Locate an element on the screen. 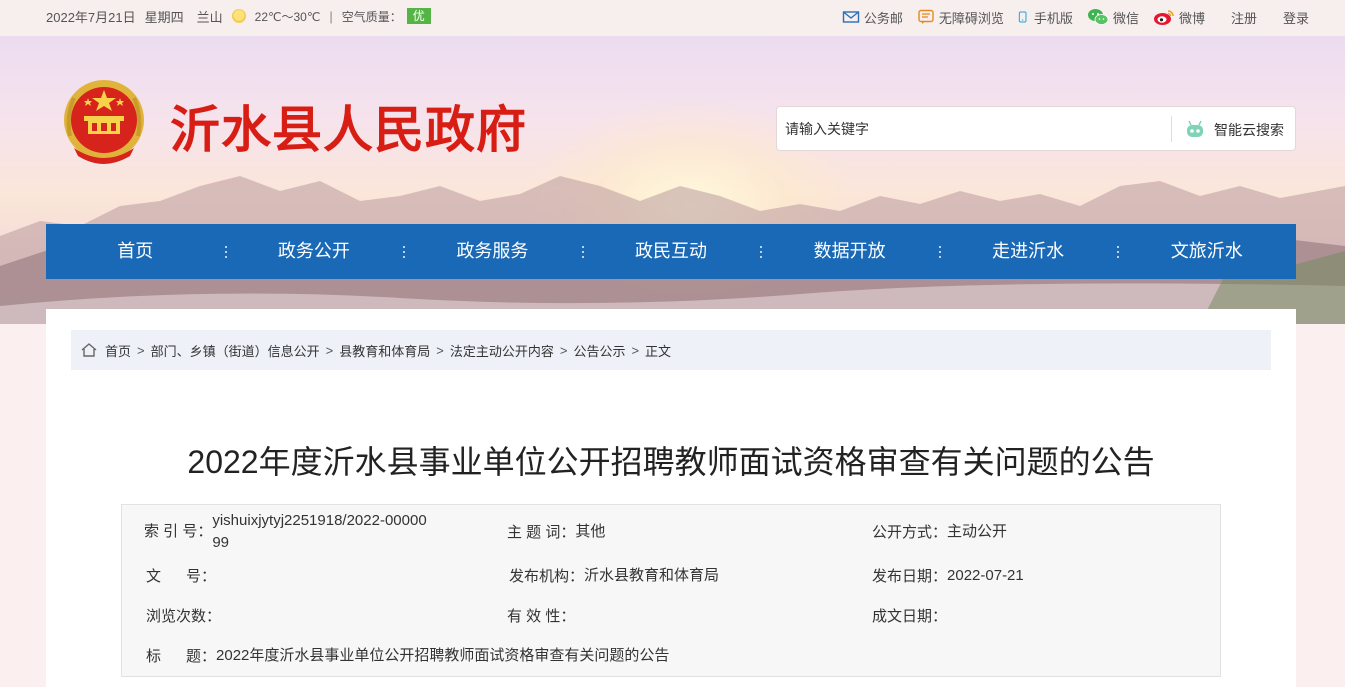  breadcrumb-notices: 公告公示 is located at coordinates (599, 350).